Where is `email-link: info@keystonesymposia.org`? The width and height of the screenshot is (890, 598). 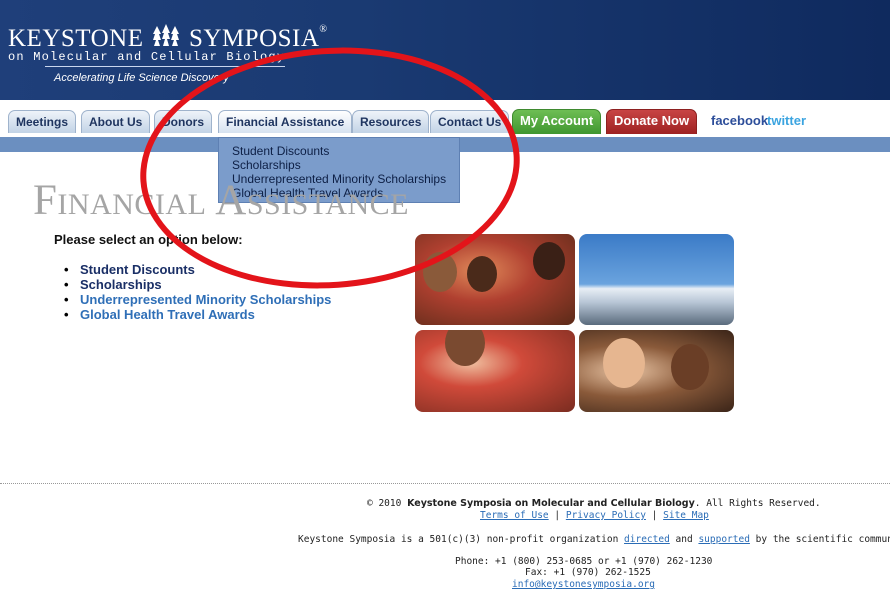 email-link: info@keystonesymposia.org is located at coordinates (583, 584).